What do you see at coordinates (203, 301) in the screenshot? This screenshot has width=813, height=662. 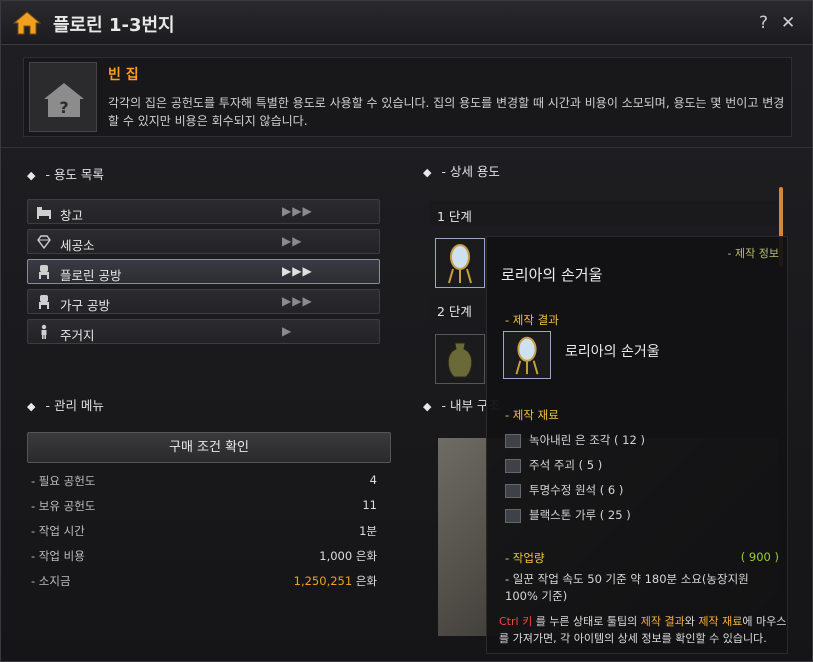 I see `usage-item-furniture-workshop: 가구 공방 ▶▶▶` at bounding box center [203, 301].